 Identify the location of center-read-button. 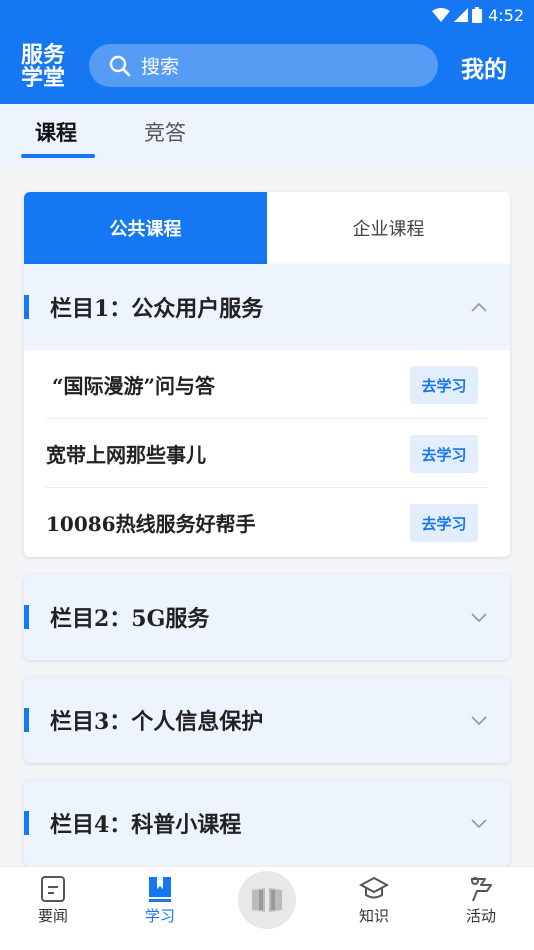
(267, 900).